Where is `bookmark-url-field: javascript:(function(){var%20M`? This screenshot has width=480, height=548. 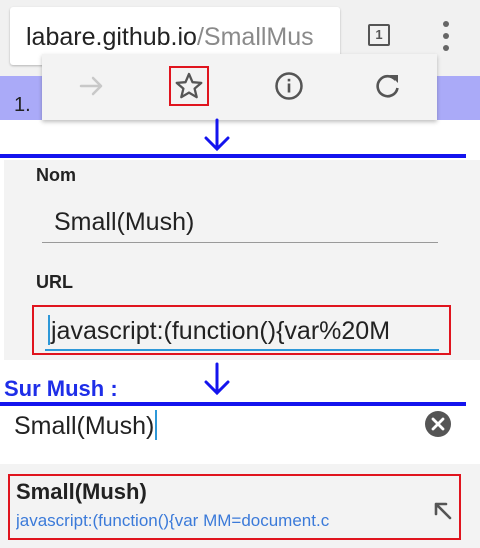 bookmark-url-field: javascript:(function(){var%20M is located at coordinates (242, 333).